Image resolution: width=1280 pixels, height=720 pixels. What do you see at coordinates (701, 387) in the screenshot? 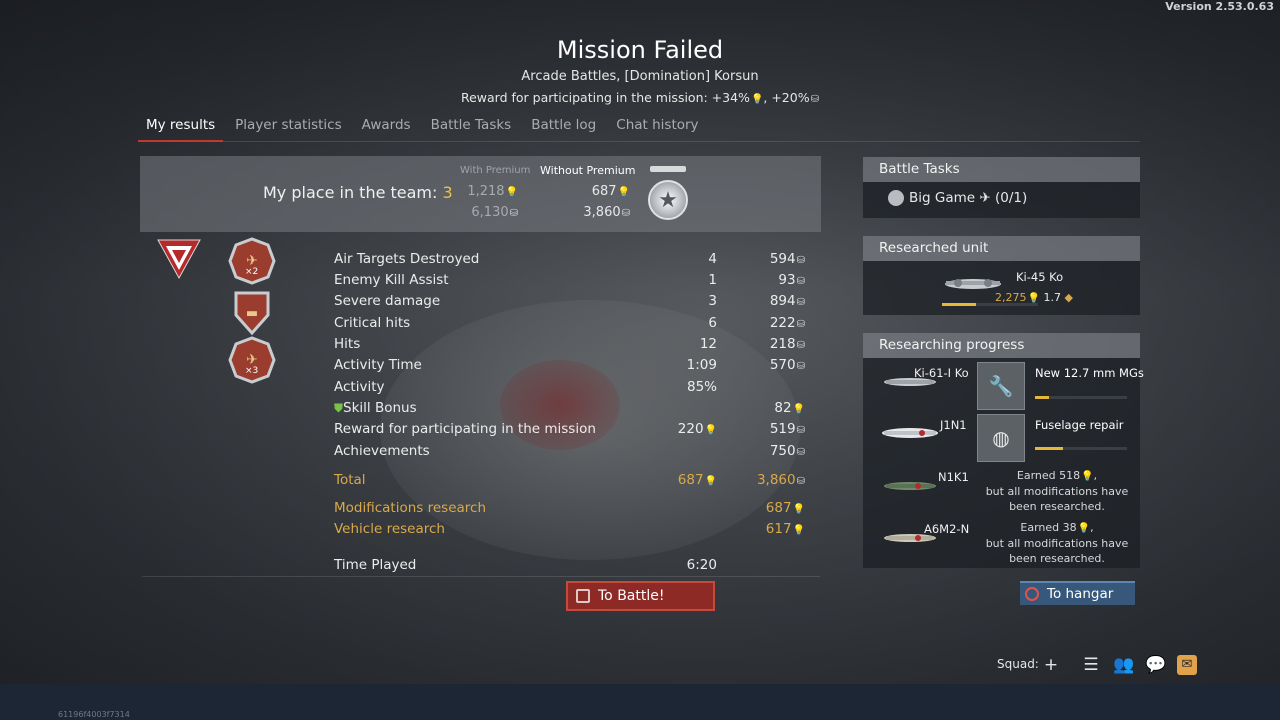
I see `stat-count: 85%` at bounding box center [701, 387].